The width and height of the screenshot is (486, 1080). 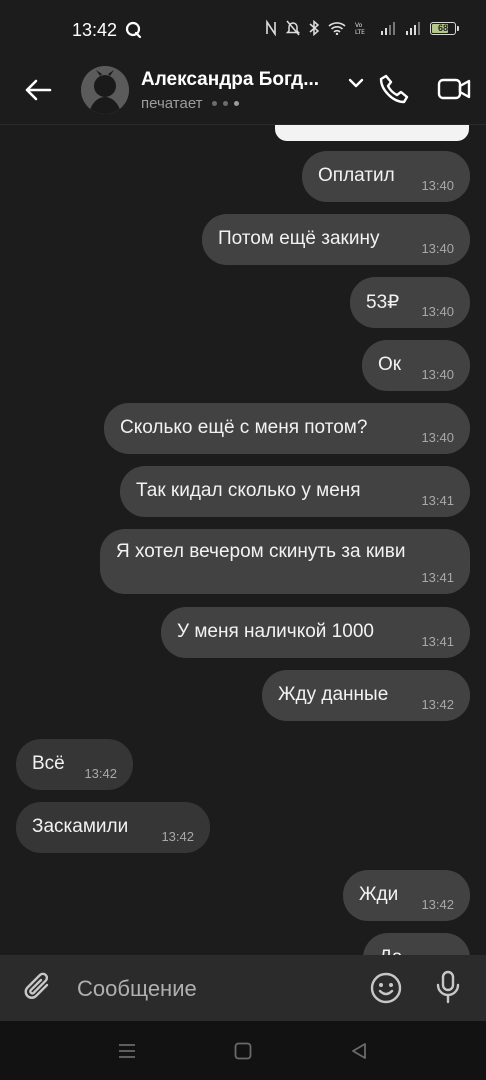 I want to click on back-arrow-icon, so click(x=38, y=90).